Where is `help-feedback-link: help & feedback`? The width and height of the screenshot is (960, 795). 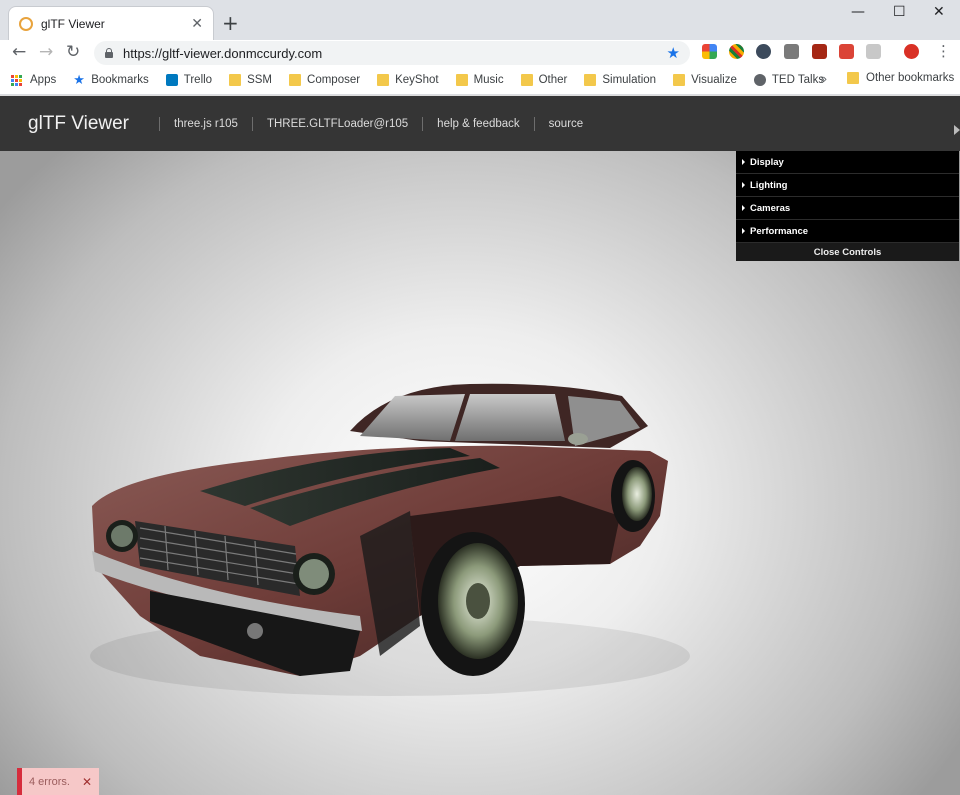 help-feedback-link: help & feedback is located at coordinates (478, 124).